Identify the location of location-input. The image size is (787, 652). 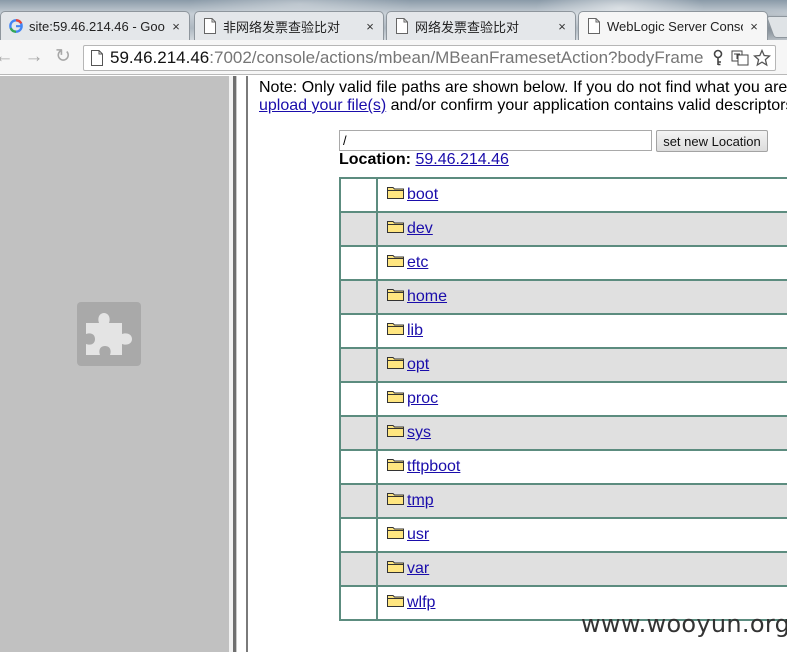
(495, 140).